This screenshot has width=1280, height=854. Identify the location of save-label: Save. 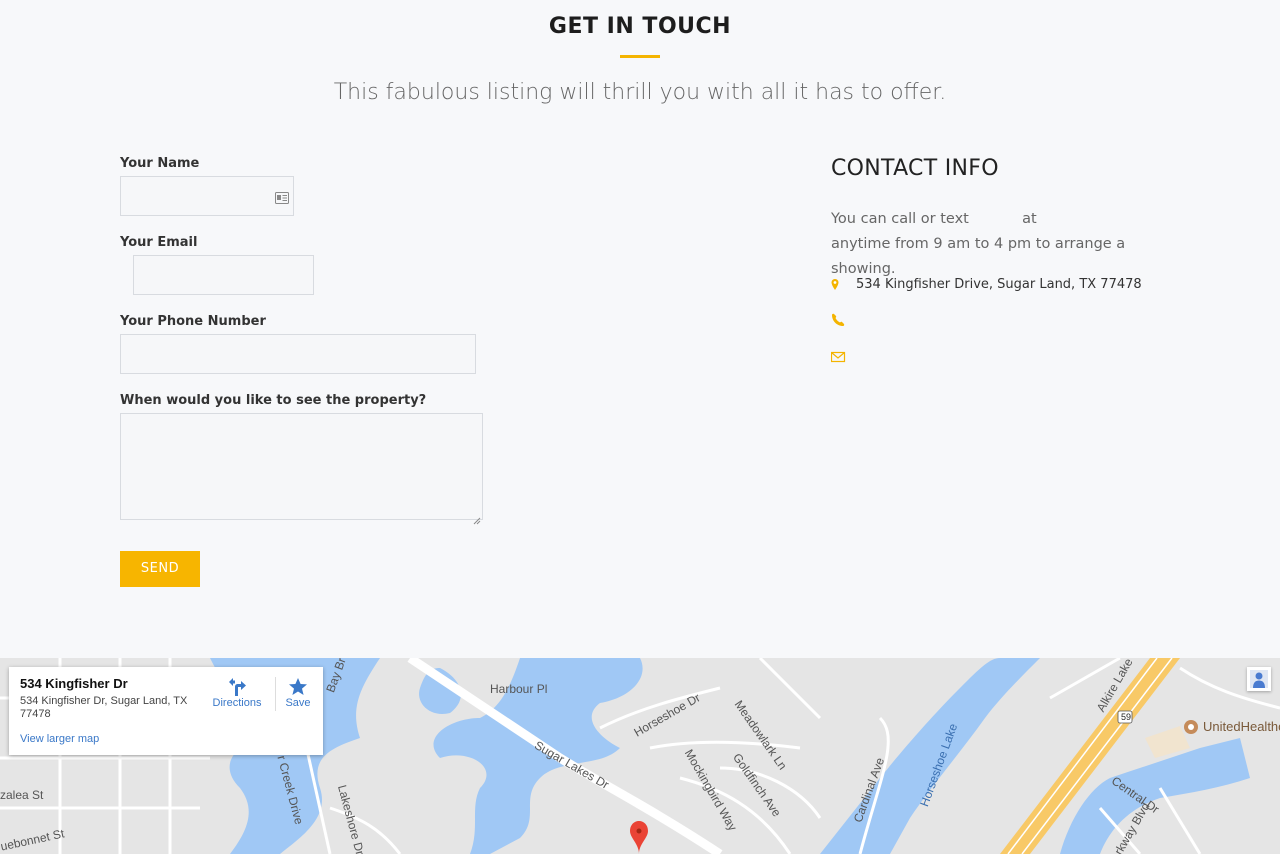
(298, 703).